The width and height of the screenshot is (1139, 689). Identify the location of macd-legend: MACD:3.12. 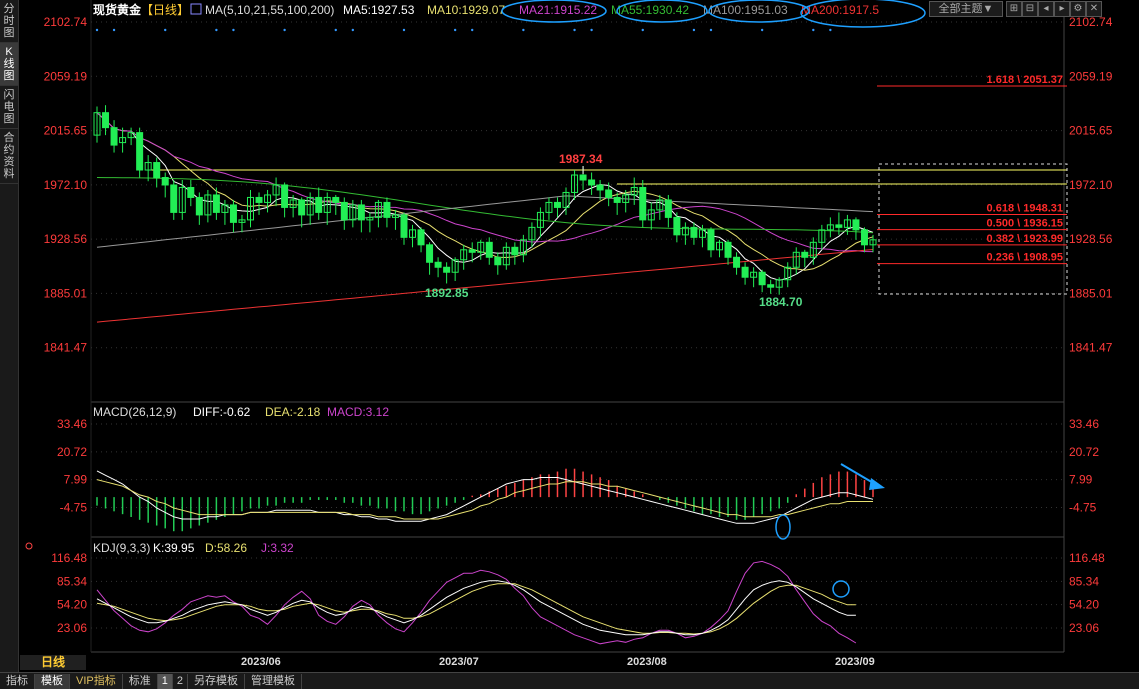
(358, 412).